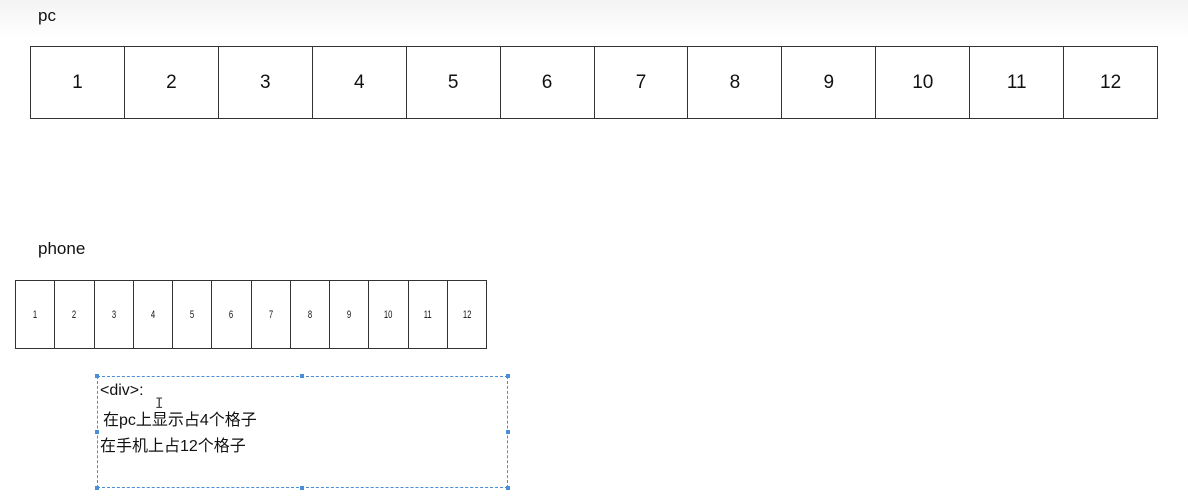  What do you see at coordinates (454, 82) in the screenshot?
I see `pc-cell: 5` at bounding box center [454, 82].